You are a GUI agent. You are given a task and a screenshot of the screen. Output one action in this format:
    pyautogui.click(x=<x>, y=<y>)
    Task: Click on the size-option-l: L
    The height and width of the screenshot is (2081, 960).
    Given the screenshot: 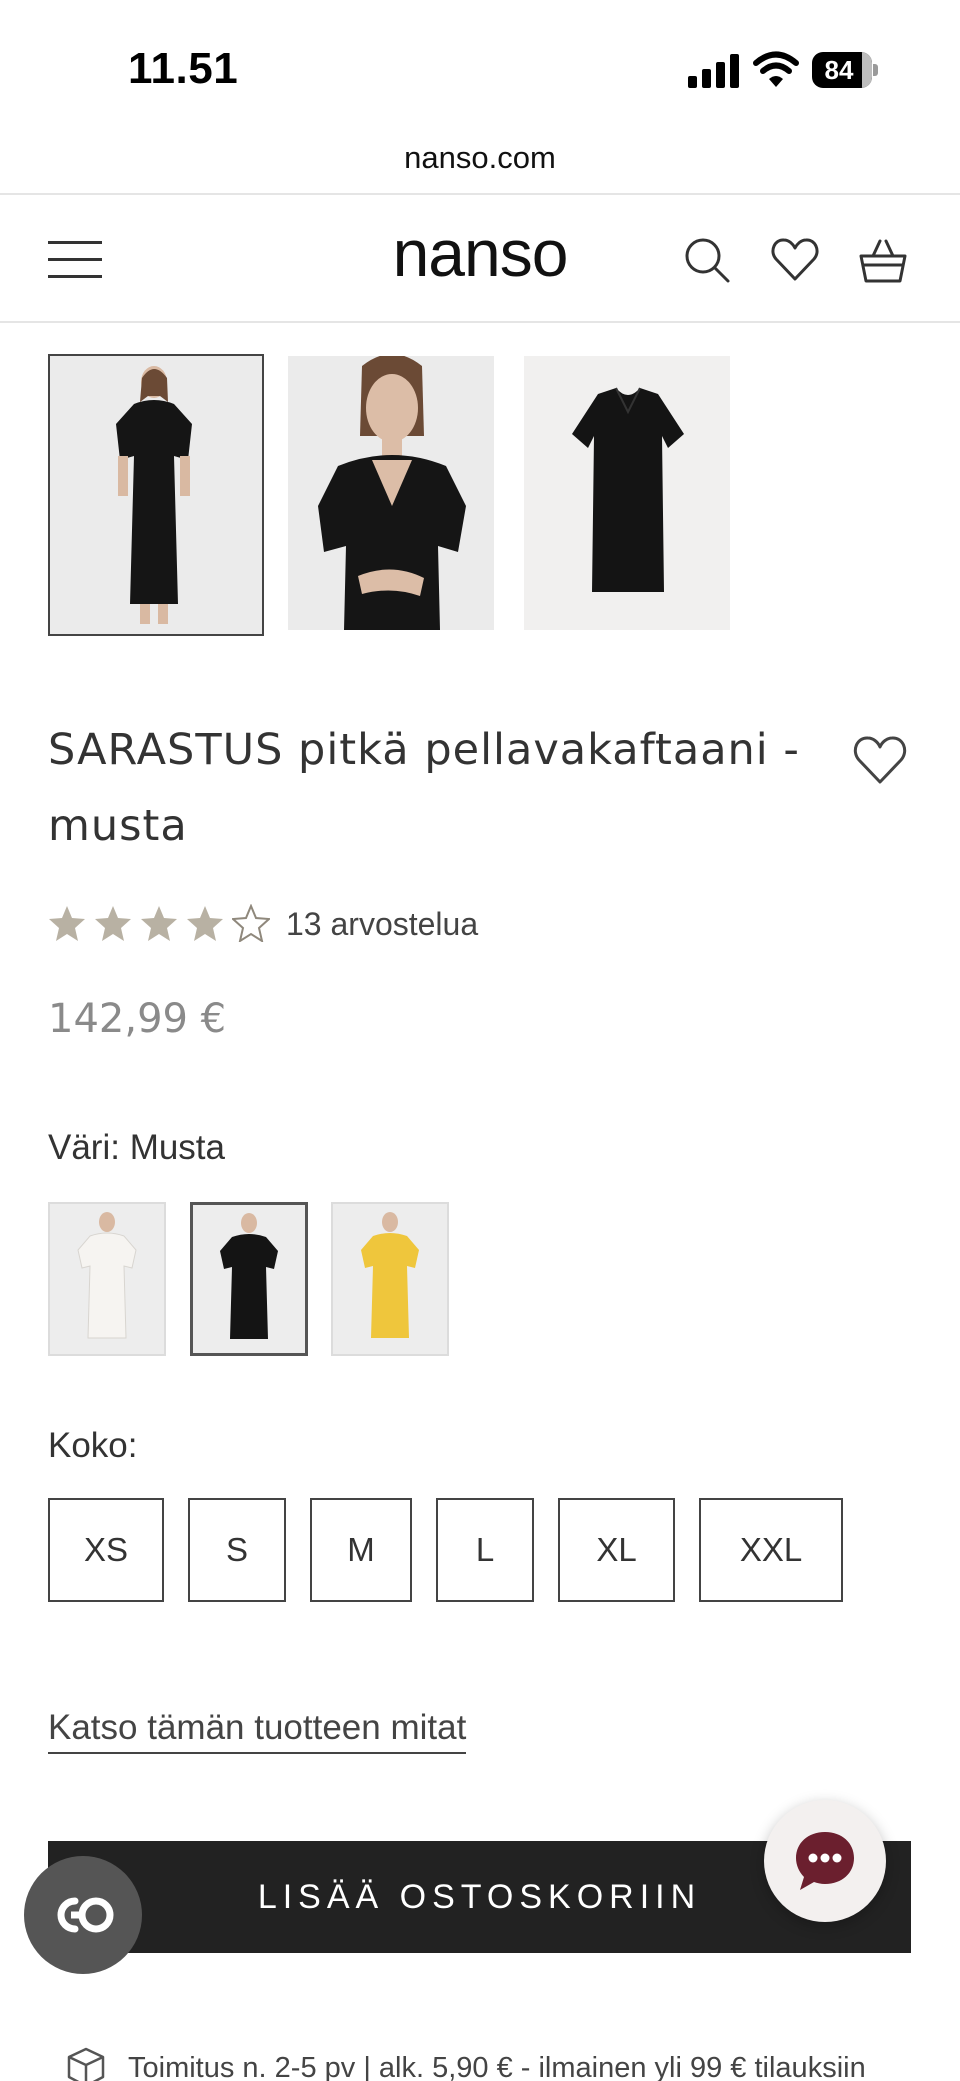 What is the action you would take?
    pyautogui.click(x=485, y=1550)
    